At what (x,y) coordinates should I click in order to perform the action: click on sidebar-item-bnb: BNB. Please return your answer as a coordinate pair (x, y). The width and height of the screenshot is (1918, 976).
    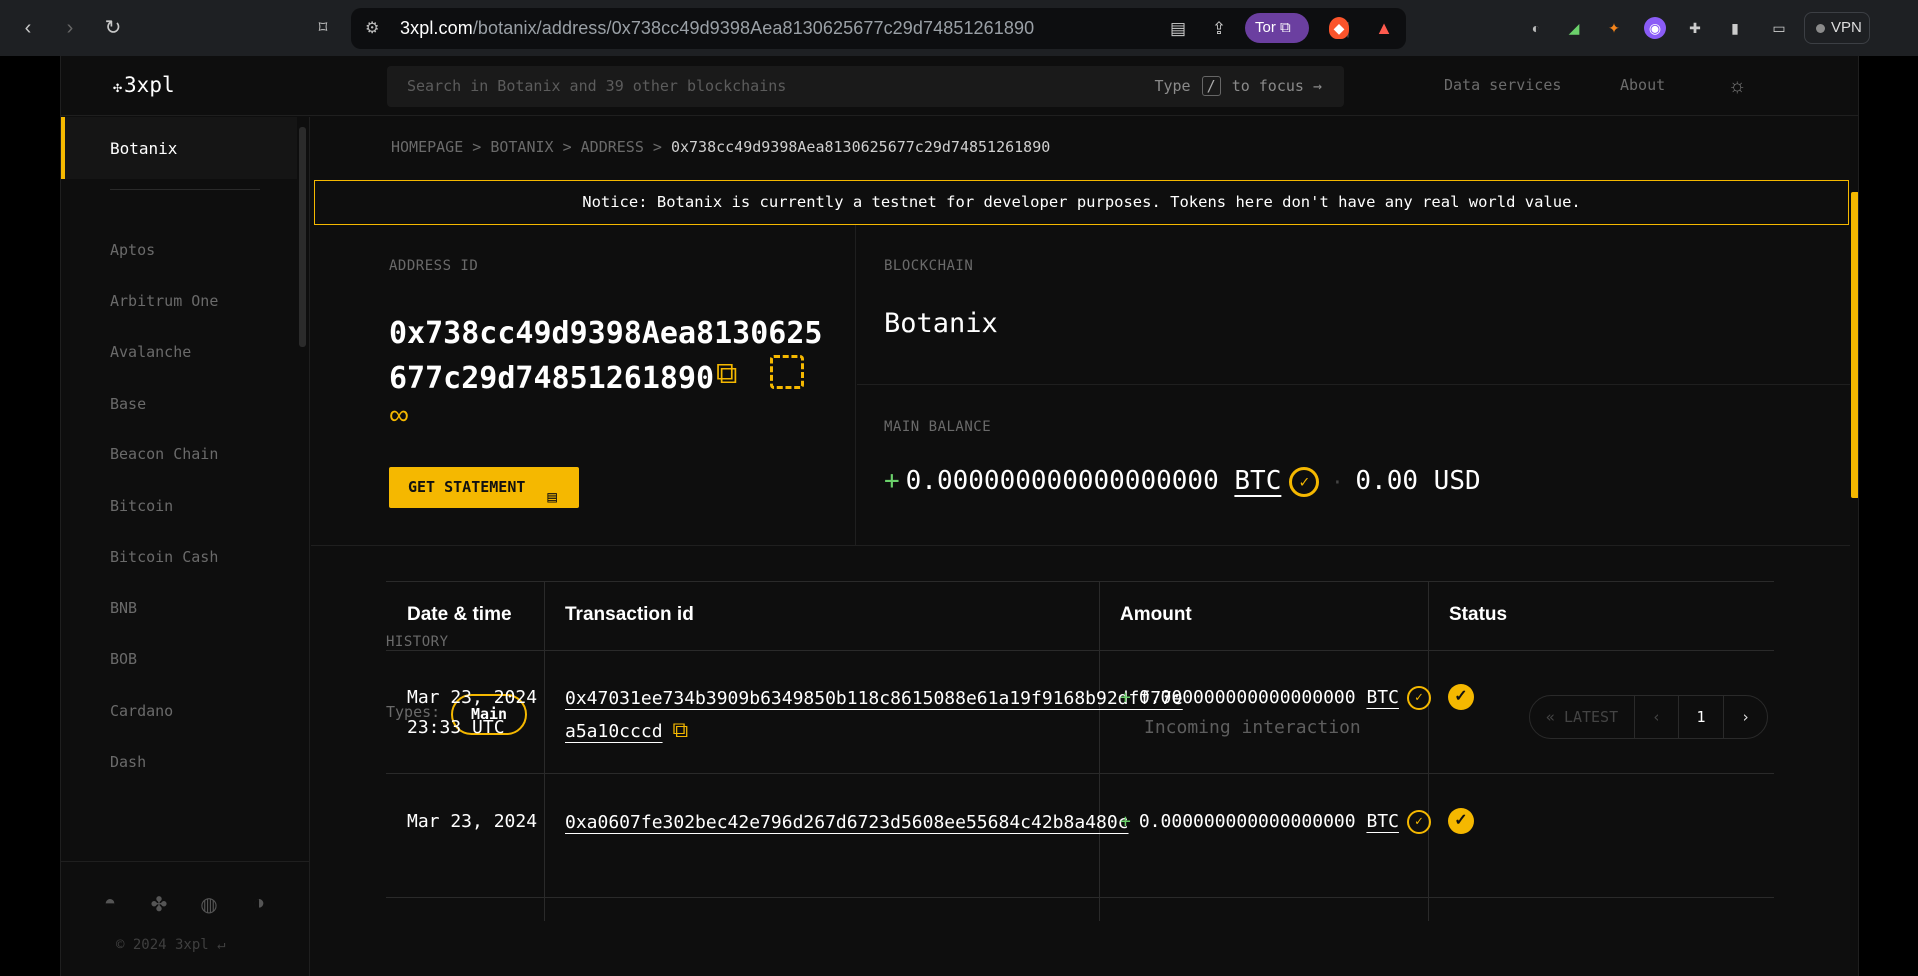
    Looking at the image, I should click on (123, 608).